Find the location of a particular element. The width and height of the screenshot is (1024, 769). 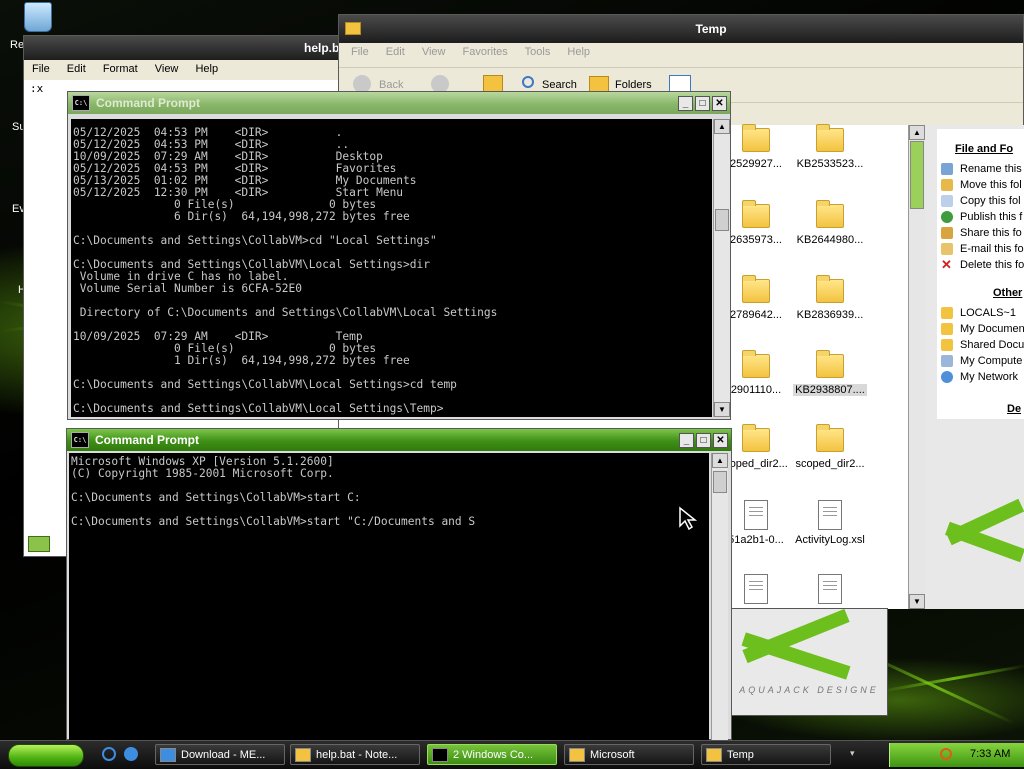

explorer-menu-file: File is located at coordinates (360, 52).